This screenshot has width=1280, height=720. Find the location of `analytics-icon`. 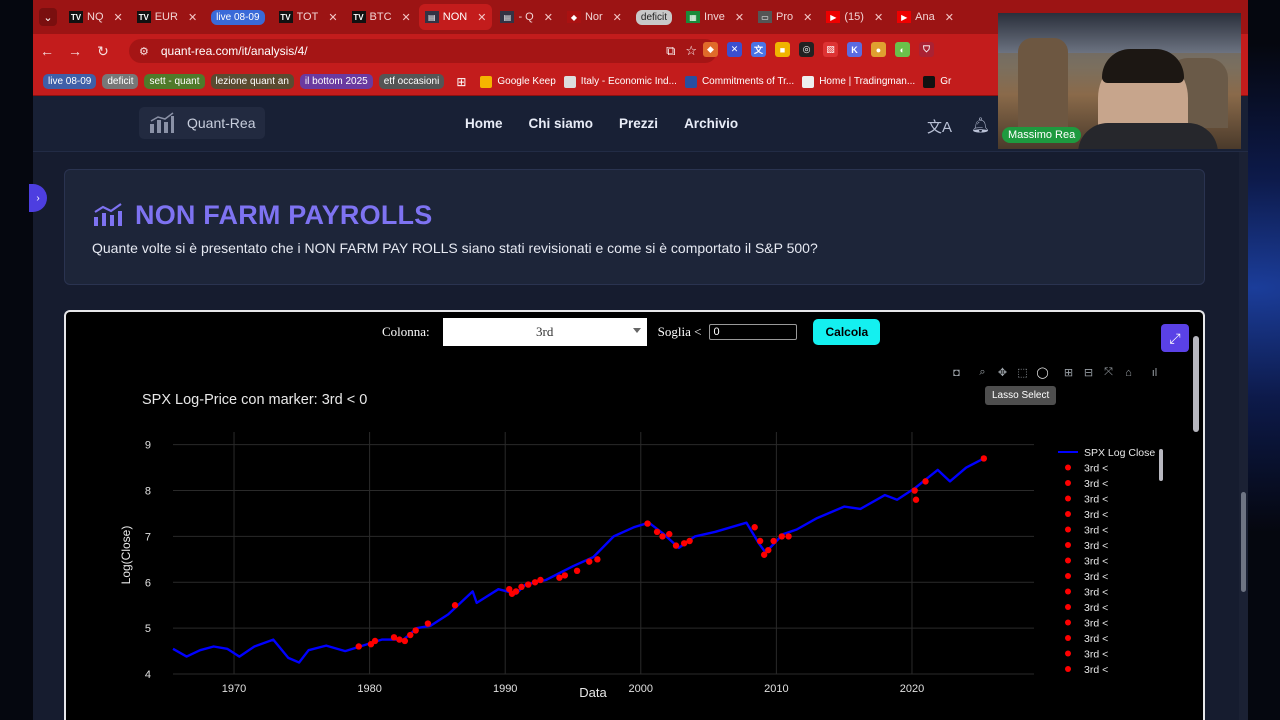

analytics-icon is located at coordinates (108, 214).